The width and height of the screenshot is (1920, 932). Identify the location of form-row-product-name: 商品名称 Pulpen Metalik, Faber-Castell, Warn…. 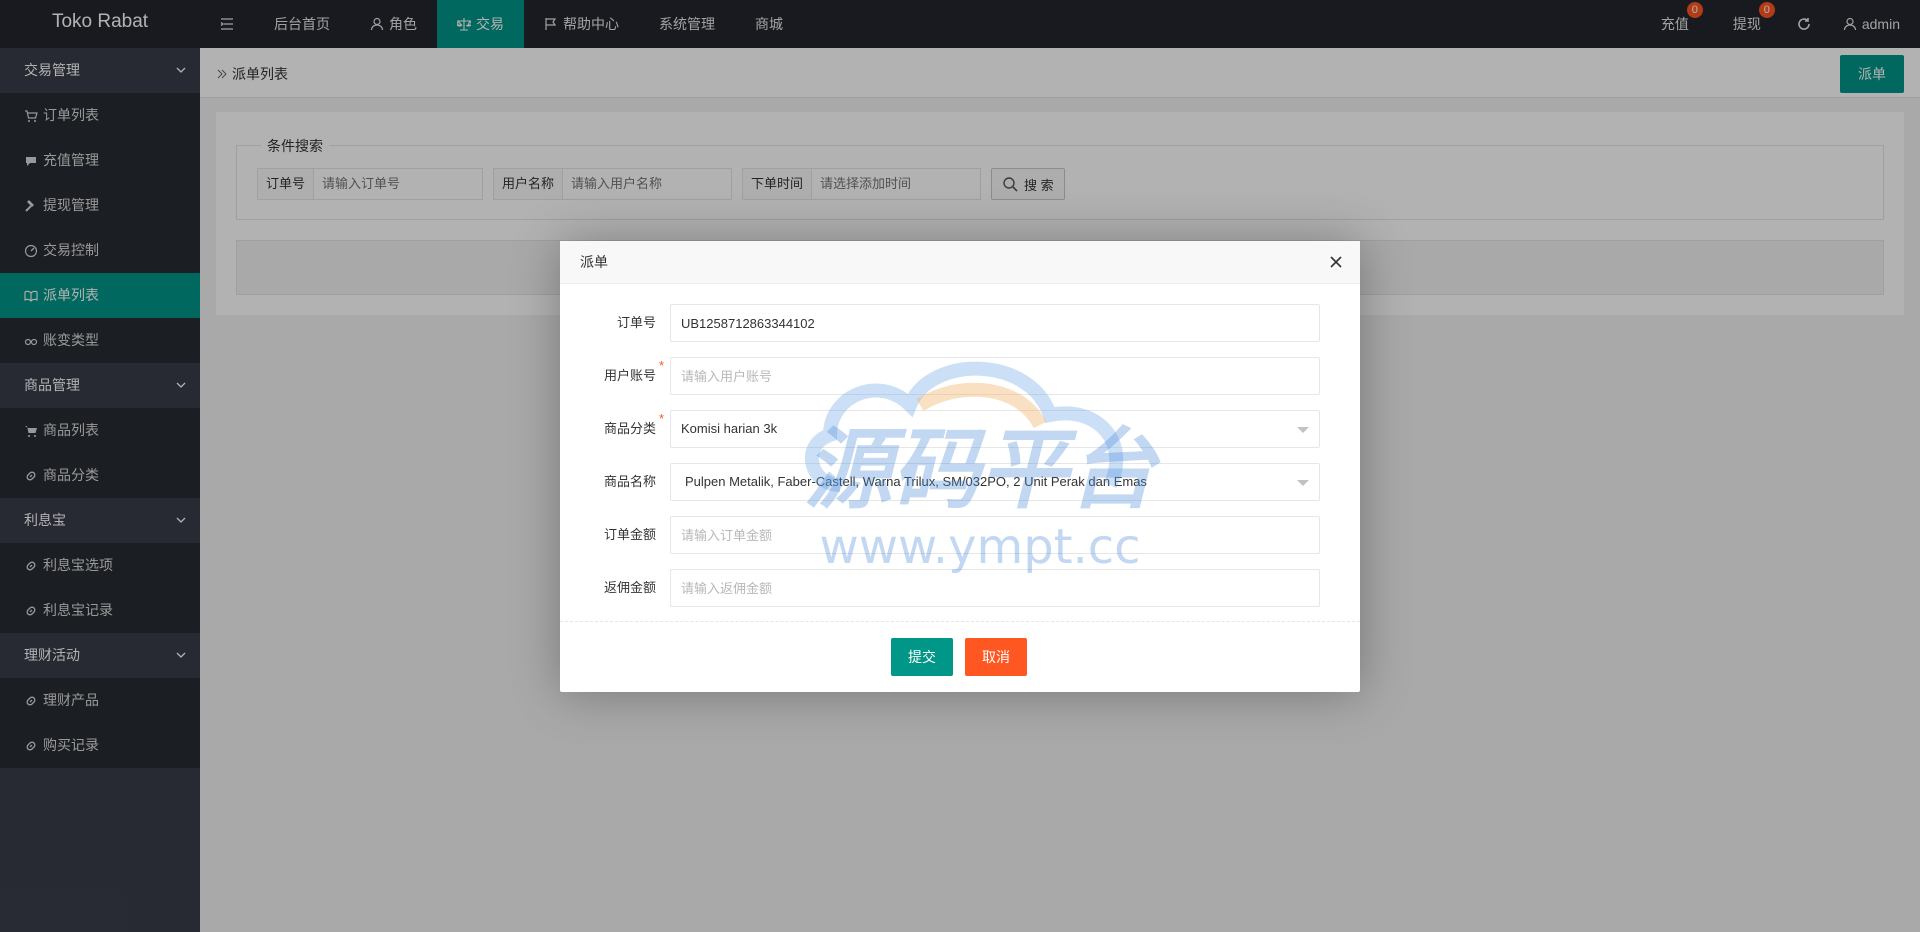
(960, 482).